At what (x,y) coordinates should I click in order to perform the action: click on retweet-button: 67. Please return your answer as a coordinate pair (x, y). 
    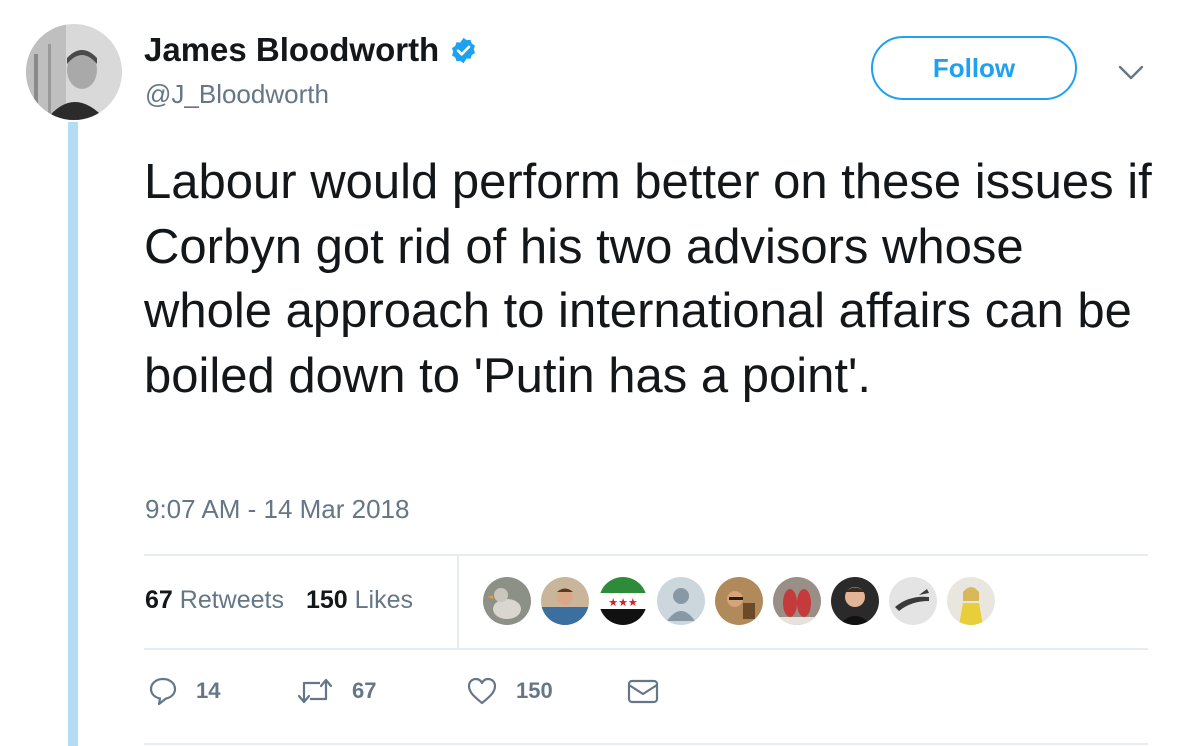
    Looking at the image, I should click on (381, 691).